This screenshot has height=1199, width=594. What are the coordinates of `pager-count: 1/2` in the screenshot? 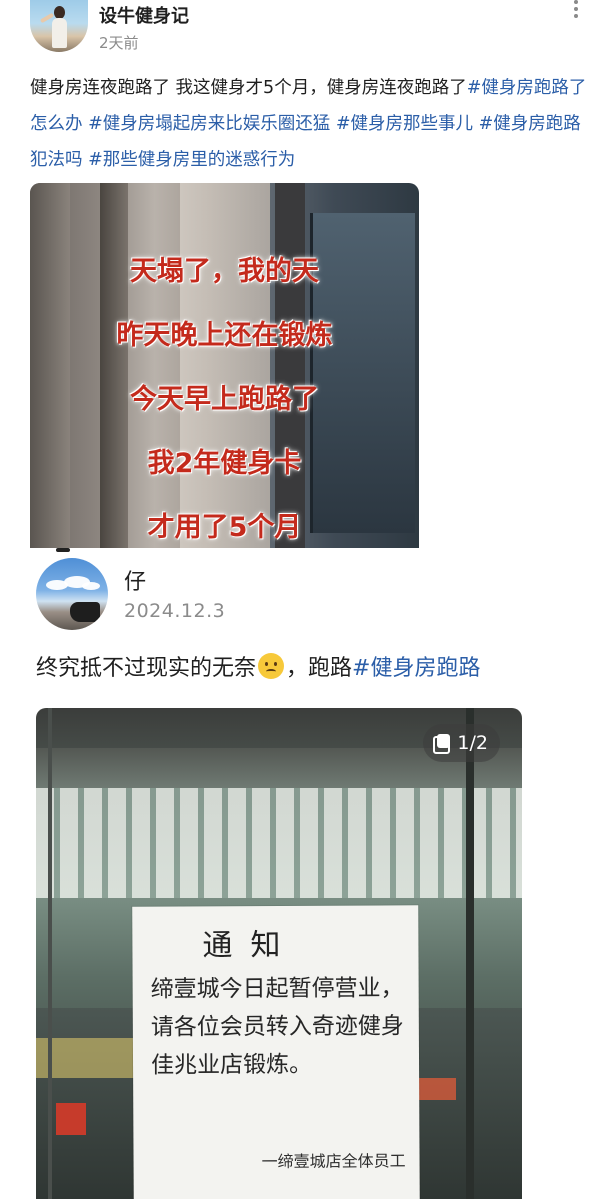 It's located at (472, 743).